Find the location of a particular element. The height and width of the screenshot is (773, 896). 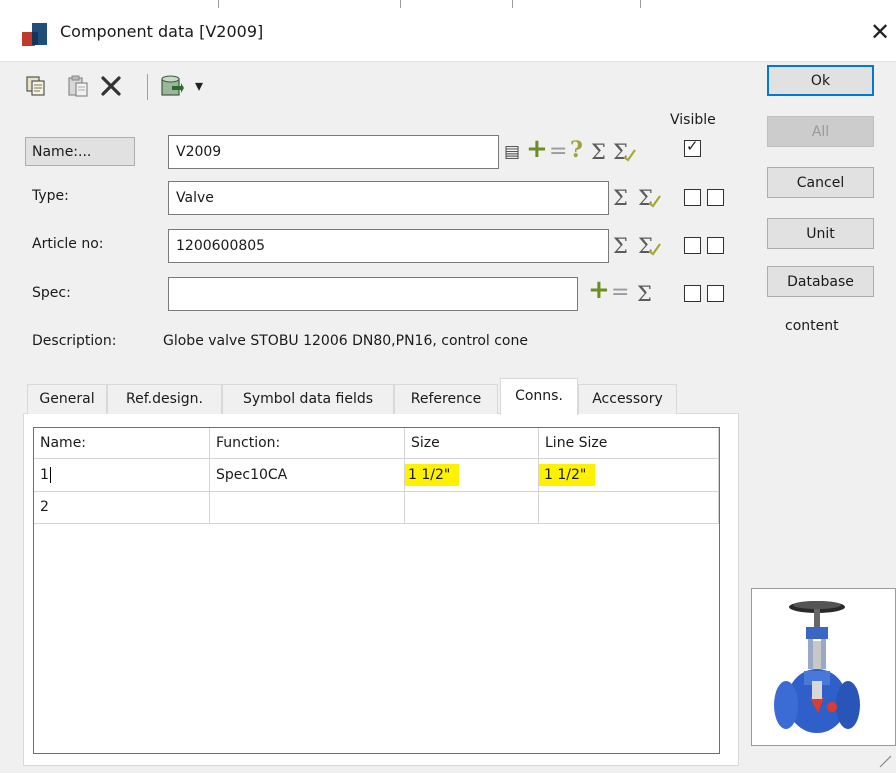

unit-button: Unit is located at coordinates (820, 233).